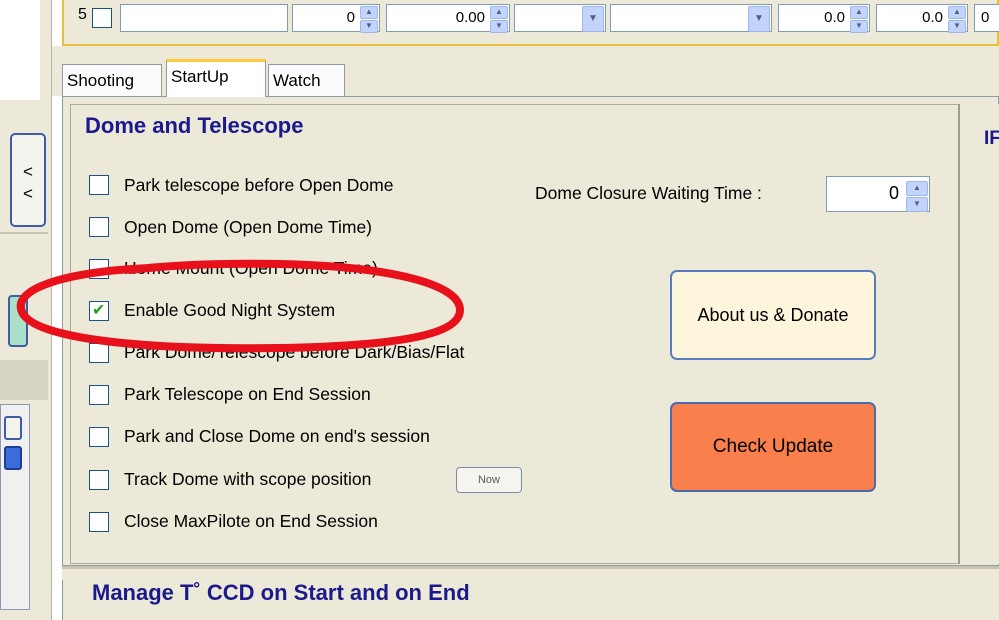 Image resolution: width=999 pixels, height=620 pixels. What do you see at coordinates (247, 394) in the screenshot?
I see `checkbox-label: Park Telescope on End Session` at bounding box center [247, 394].